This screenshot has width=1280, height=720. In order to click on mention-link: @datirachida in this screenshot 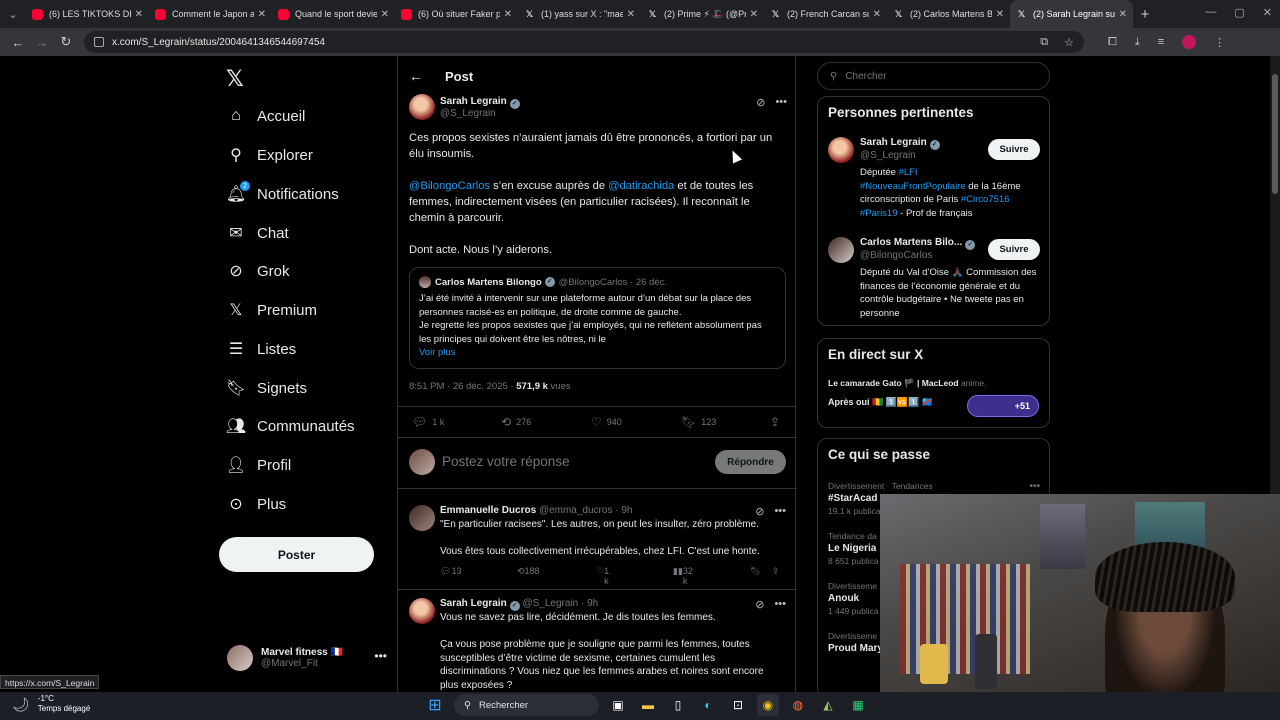, I will do `click(641, 186)`.